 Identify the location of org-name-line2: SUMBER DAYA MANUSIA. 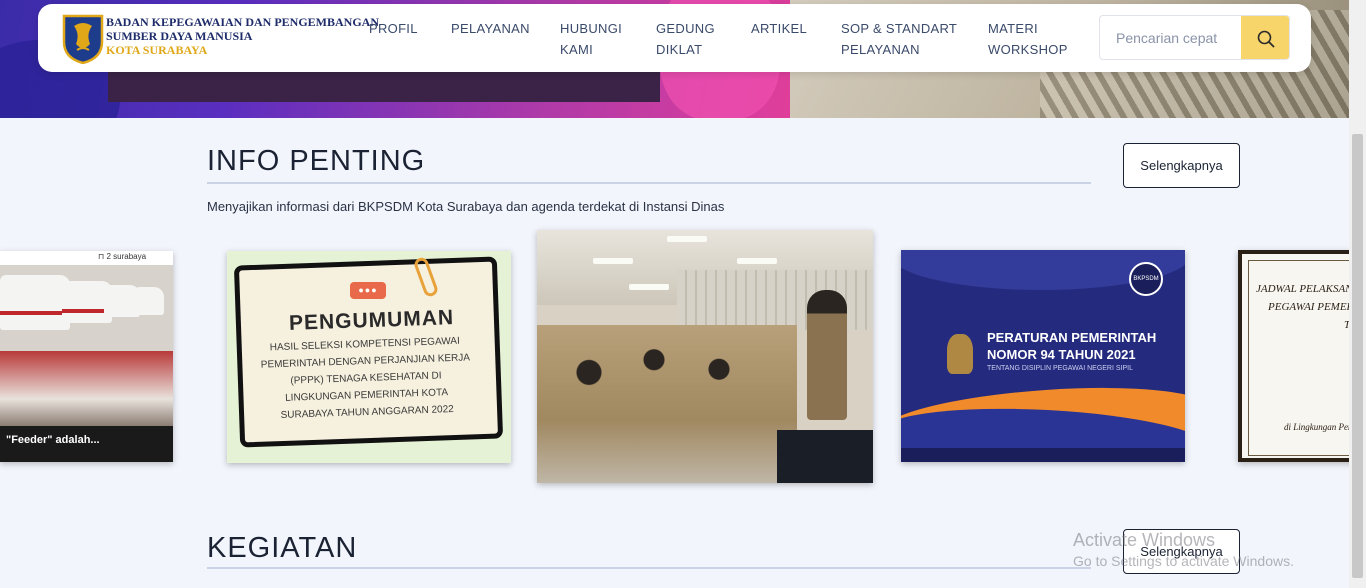
(179, 36).